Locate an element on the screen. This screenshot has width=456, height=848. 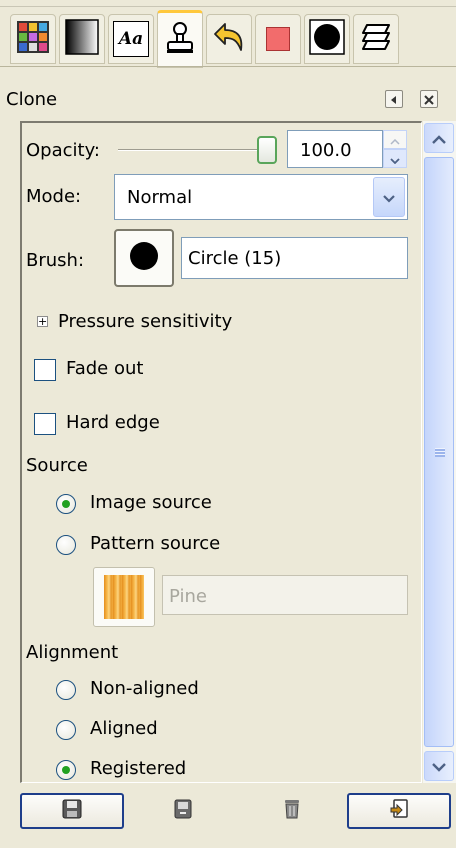
opacity-spin-buttons is located at coordinates (395, 149).